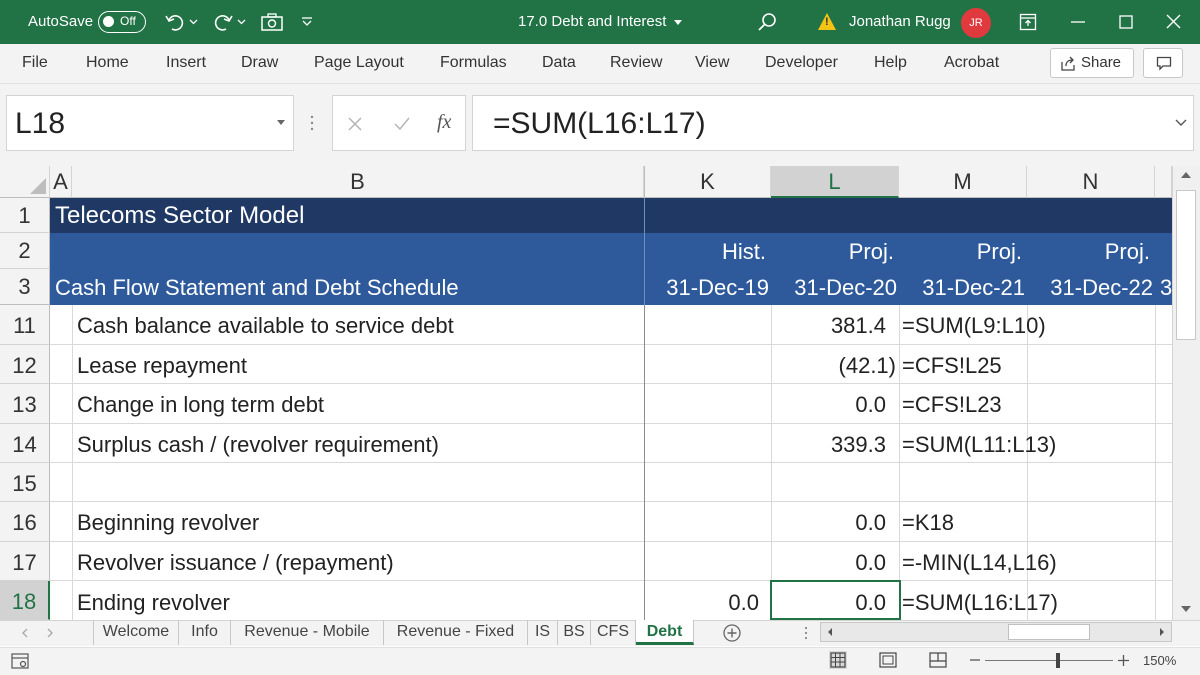 The height and width of the screenshot is (675, 1200). What do you see at coordinates (830, 632) in the screenshot?
I see `hscroll-left-icon` at bounding box center [830, 632].